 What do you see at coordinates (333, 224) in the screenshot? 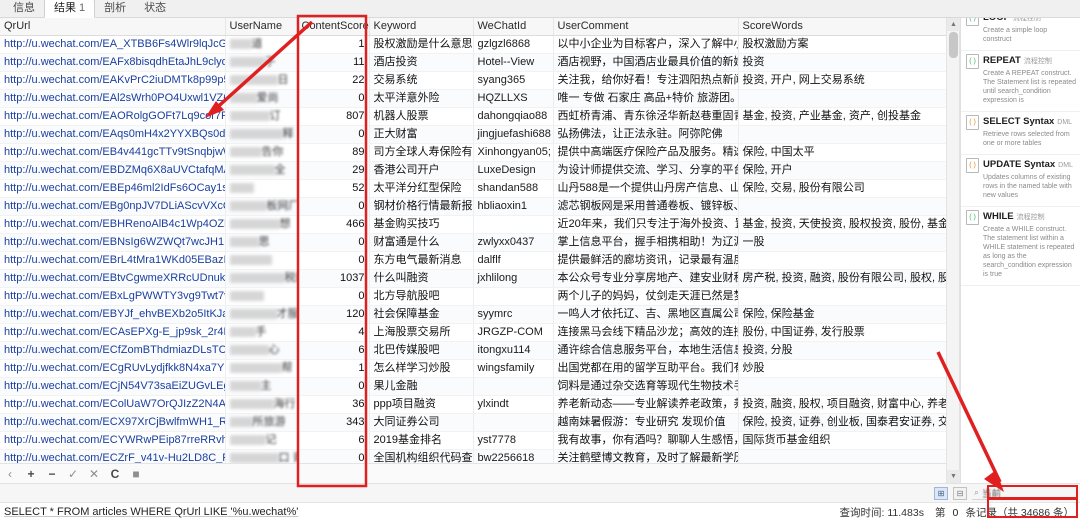
I see `cell-contentscore: 466` at bounding box center [333, 224].